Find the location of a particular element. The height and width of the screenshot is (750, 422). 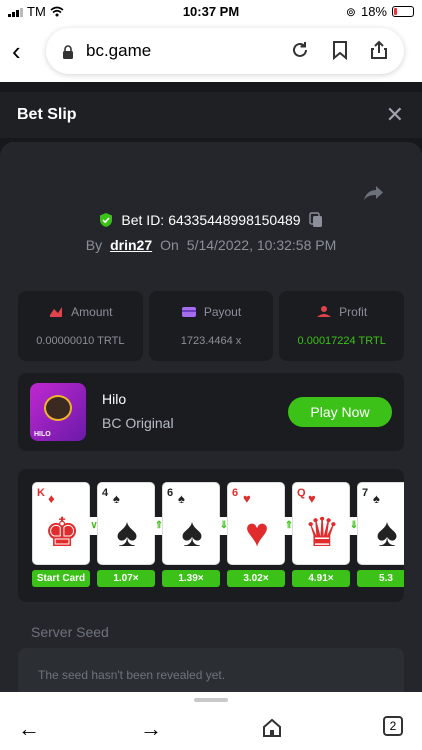

playing-card: 6 ♠ ♠ is located at coordinates (191, 523).